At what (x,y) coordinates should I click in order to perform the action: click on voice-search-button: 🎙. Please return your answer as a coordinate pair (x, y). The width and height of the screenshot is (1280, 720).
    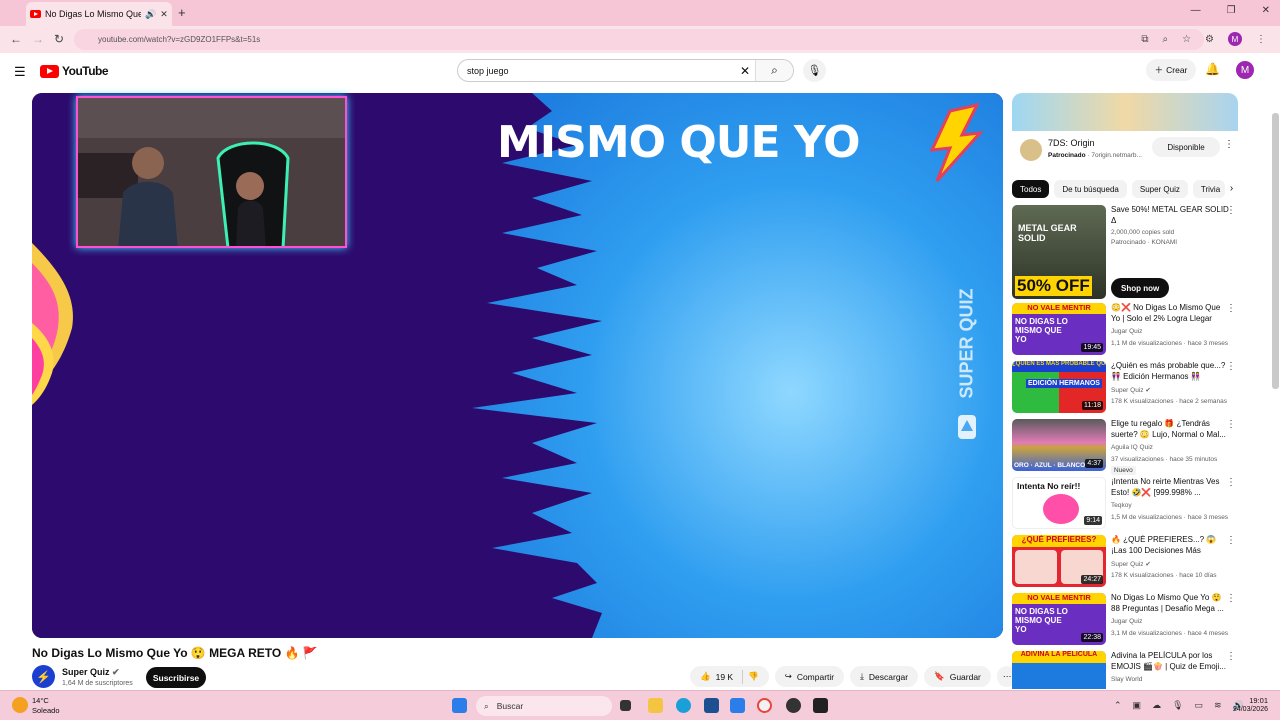
    Looking at the image, I should click on (814, 70).